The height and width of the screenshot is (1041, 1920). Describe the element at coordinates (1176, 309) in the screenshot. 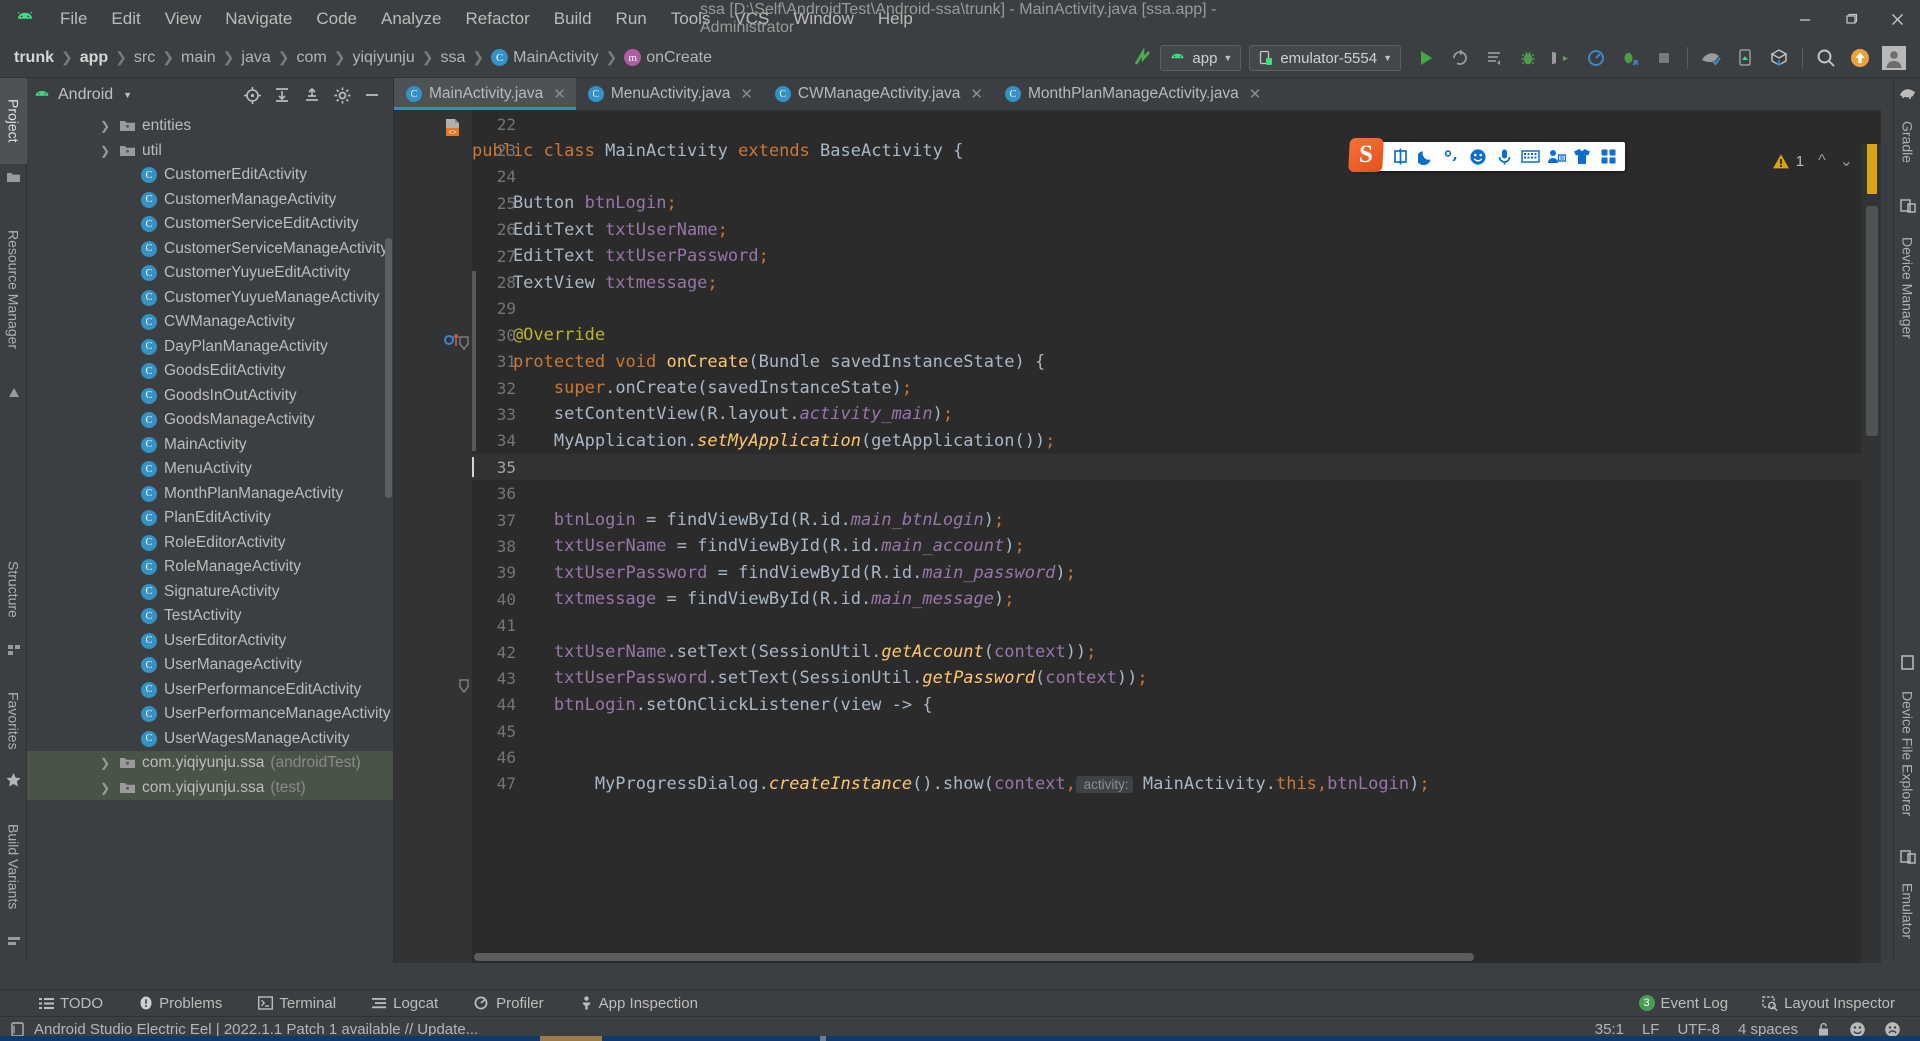

I see `code-line: 29` at that location.